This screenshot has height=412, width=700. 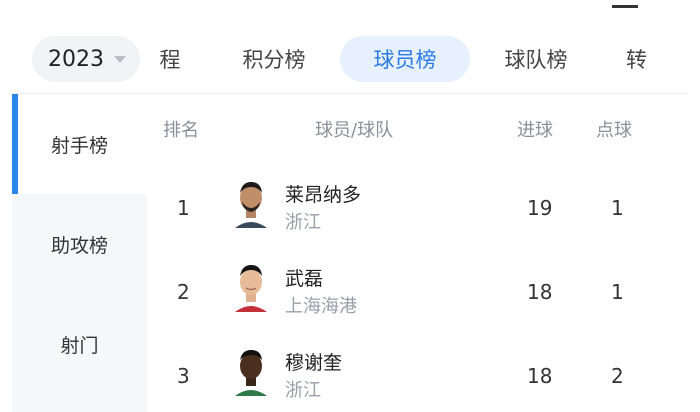 I want to click on tab-transfers: 转, so click(x=646, y=59).